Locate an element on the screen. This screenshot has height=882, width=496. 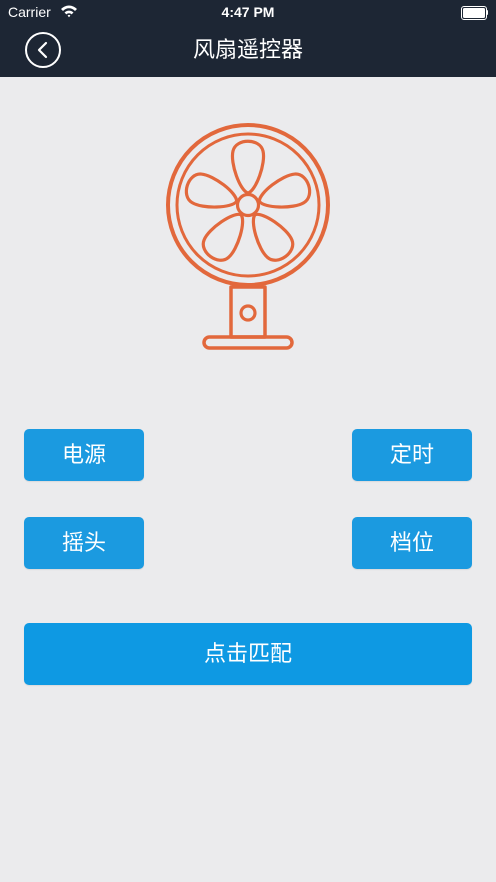
top-bar: Carrier 4:47 PM 风扇遥控器 is located at coordinates (248, 38).